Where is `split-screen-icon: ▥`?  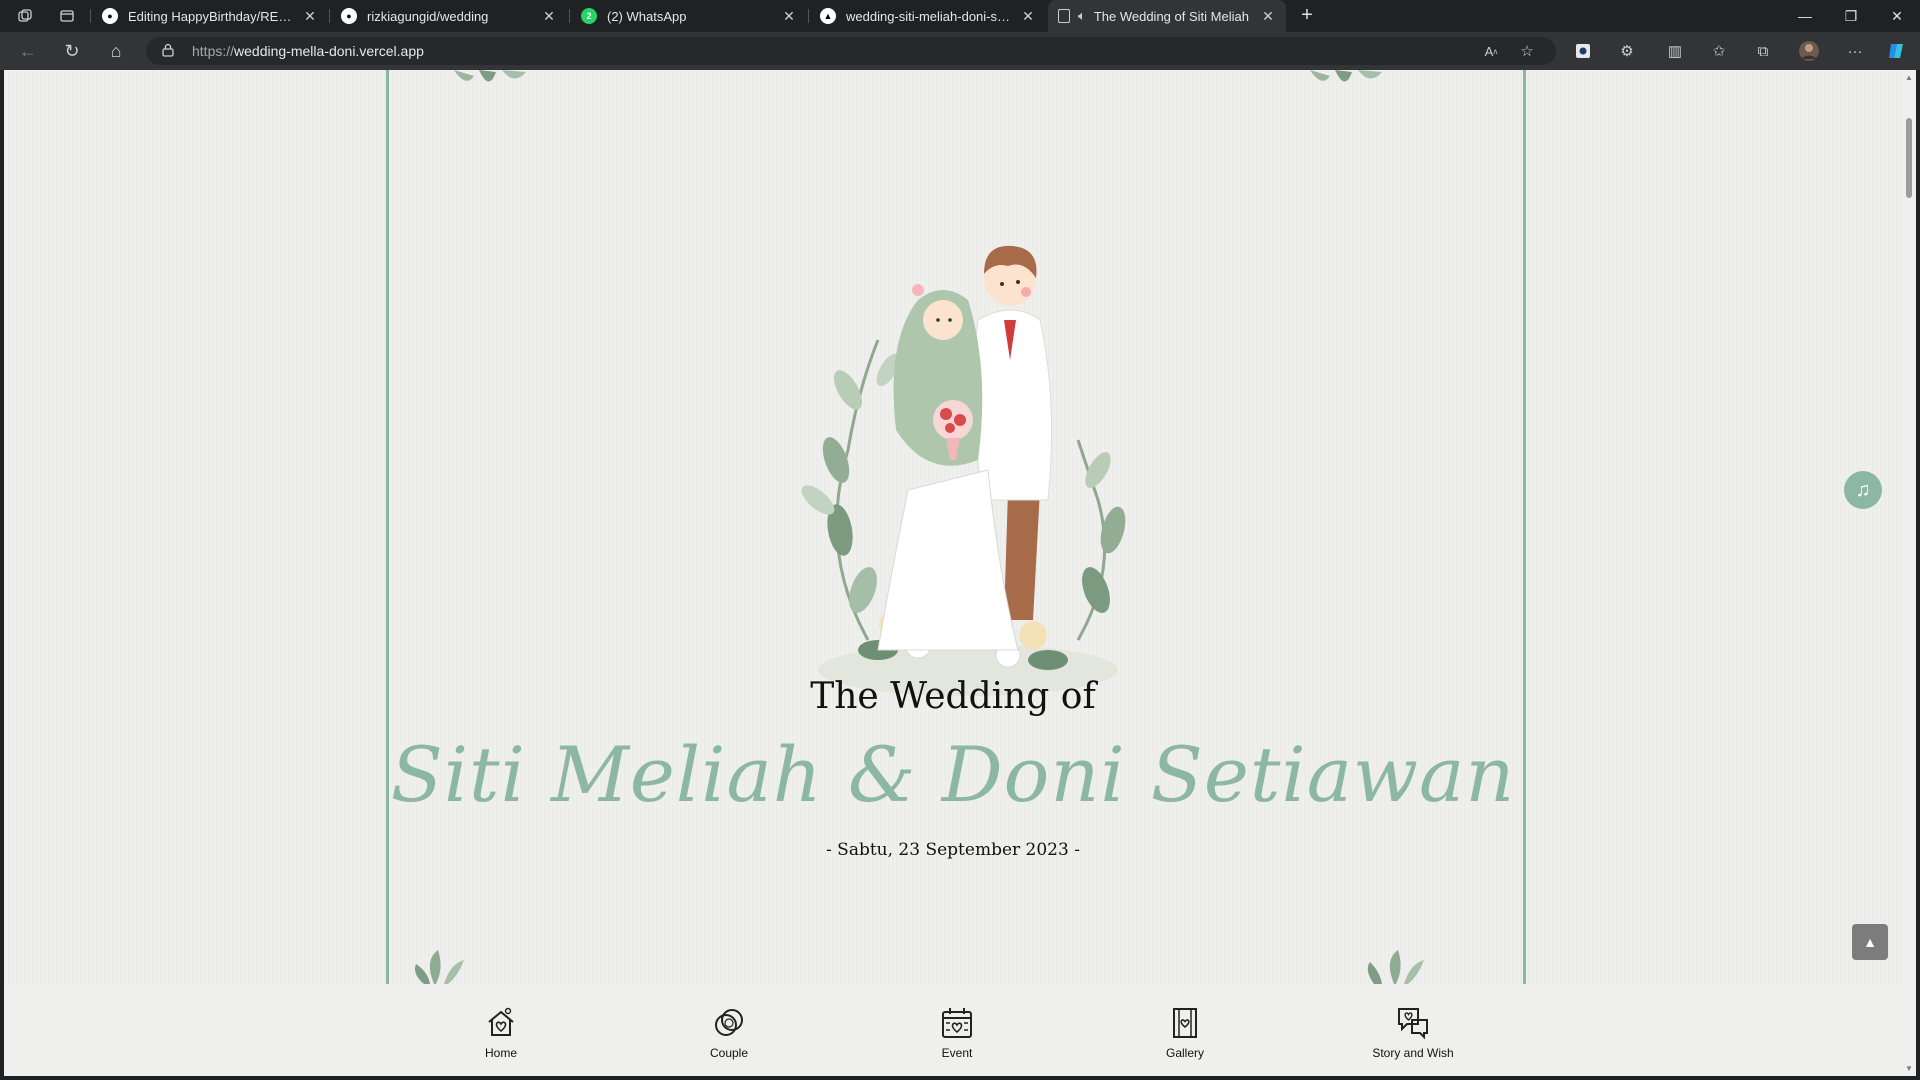 split-screen-icon: ▥ is located at coordinates (1675, 51).